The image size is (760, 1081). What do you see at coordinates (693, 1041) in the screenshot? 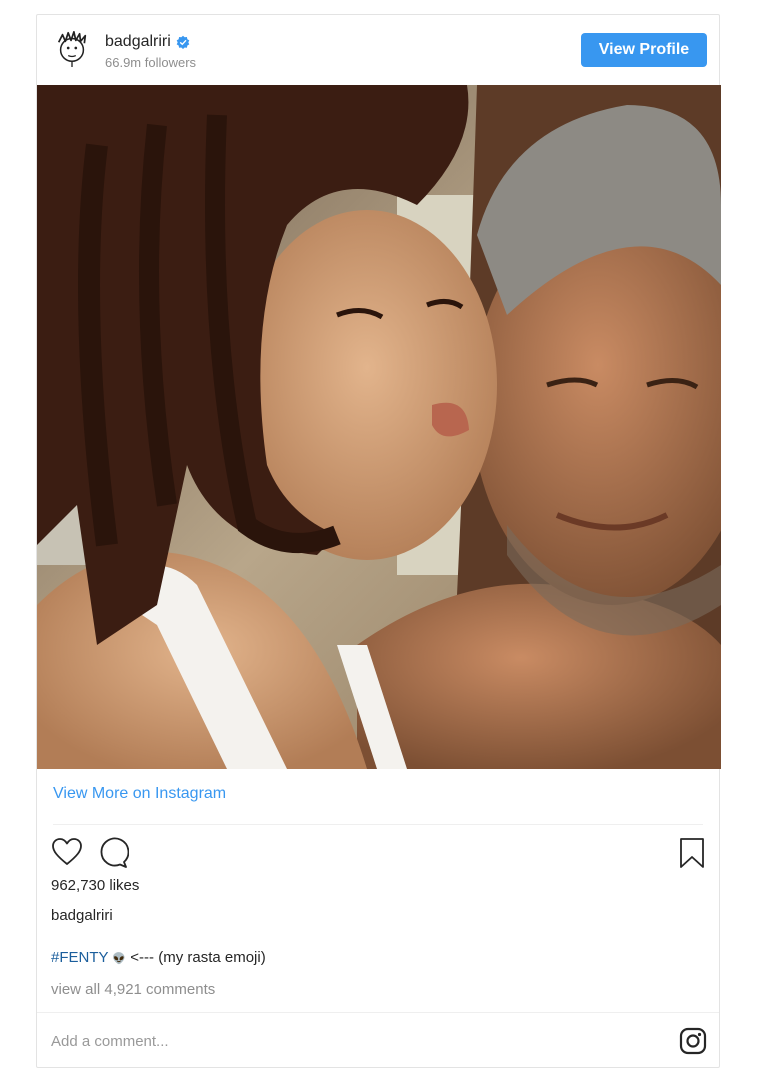
I see `instagram-logo-icon` at bounding box center [693, 1041].